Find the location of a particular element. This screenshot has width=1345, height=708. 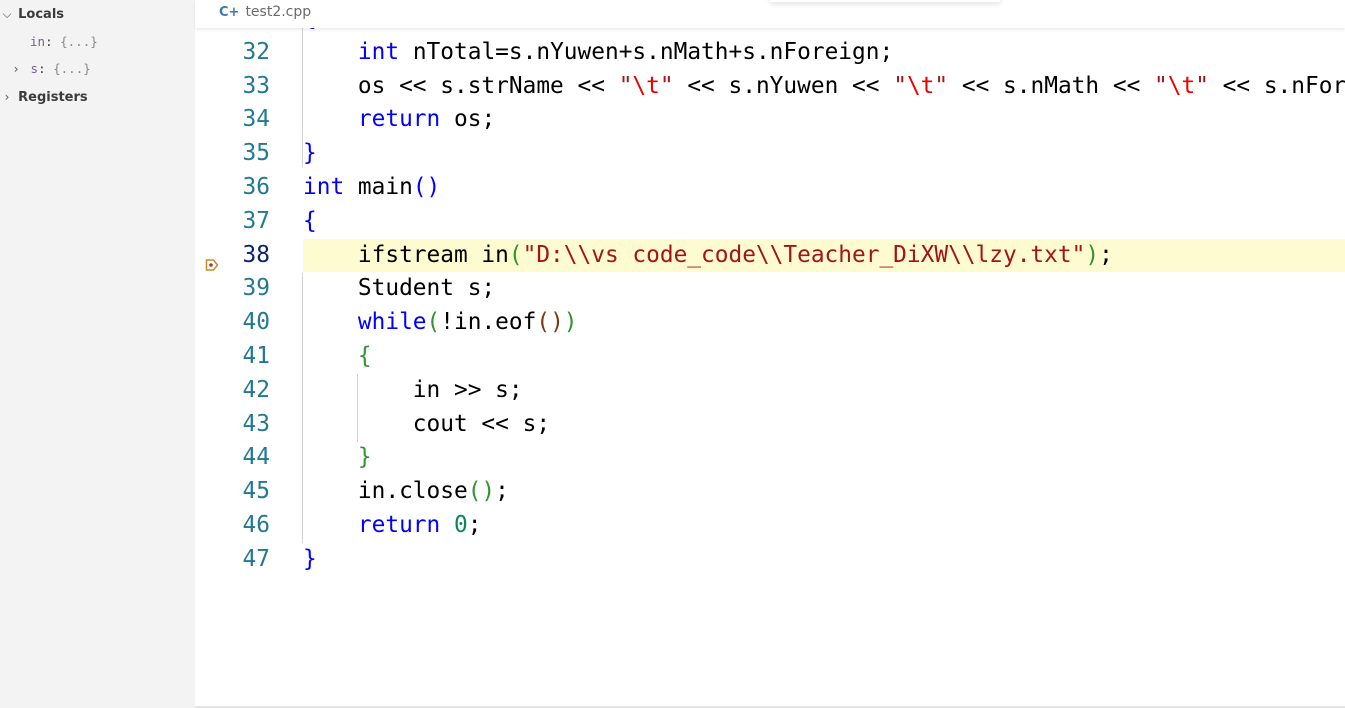

locals-section-header: ⌵ Locals is located at coordinates (32, 14).